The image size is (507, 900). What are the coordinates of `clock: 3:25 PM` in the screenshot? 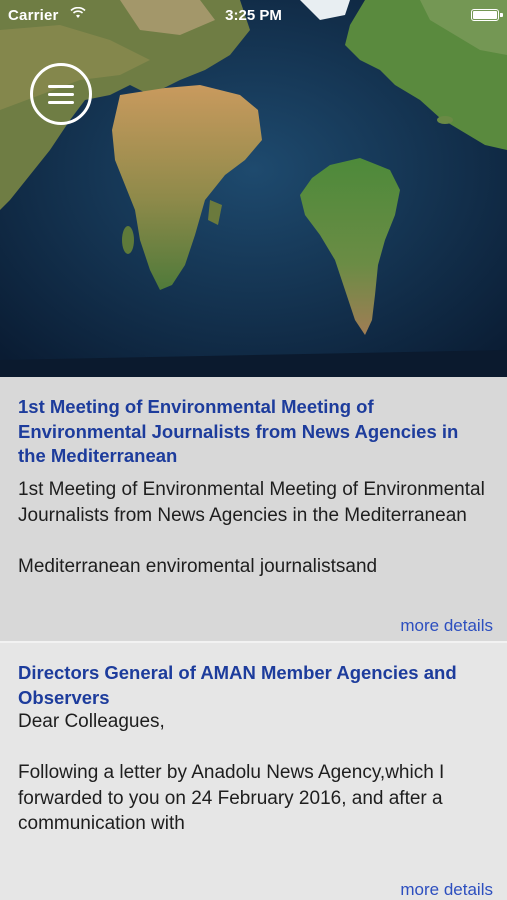 It's located at (253, 15).